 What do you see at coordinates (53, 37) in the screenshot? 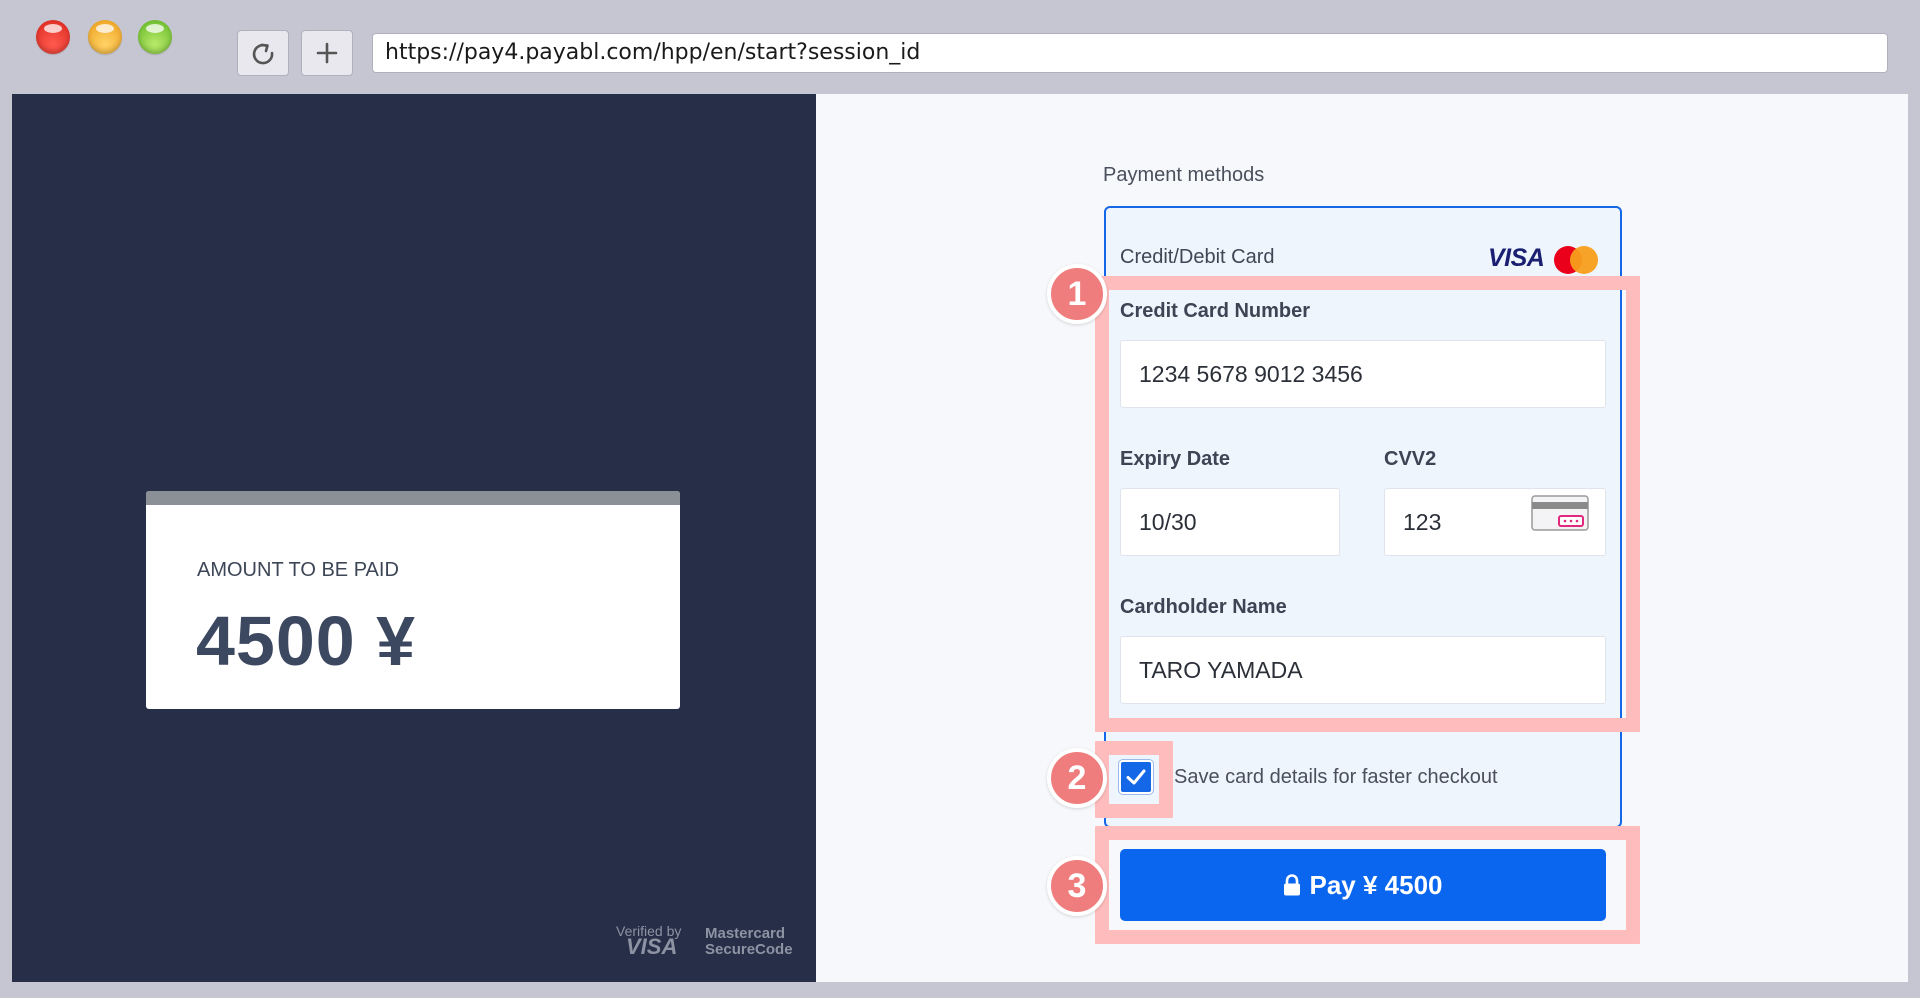
I see `close-window-button` at bounding box center [53, 37].